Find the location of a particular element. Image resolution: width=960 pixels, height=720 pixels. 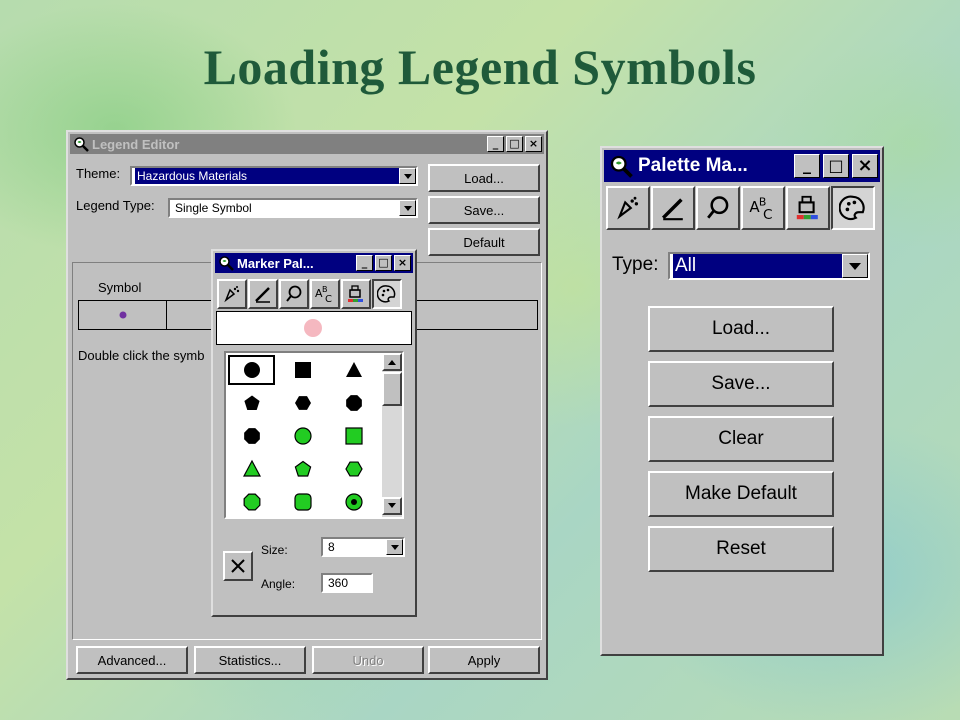

legend-symbol-dot is located at coordinates (122, 315).